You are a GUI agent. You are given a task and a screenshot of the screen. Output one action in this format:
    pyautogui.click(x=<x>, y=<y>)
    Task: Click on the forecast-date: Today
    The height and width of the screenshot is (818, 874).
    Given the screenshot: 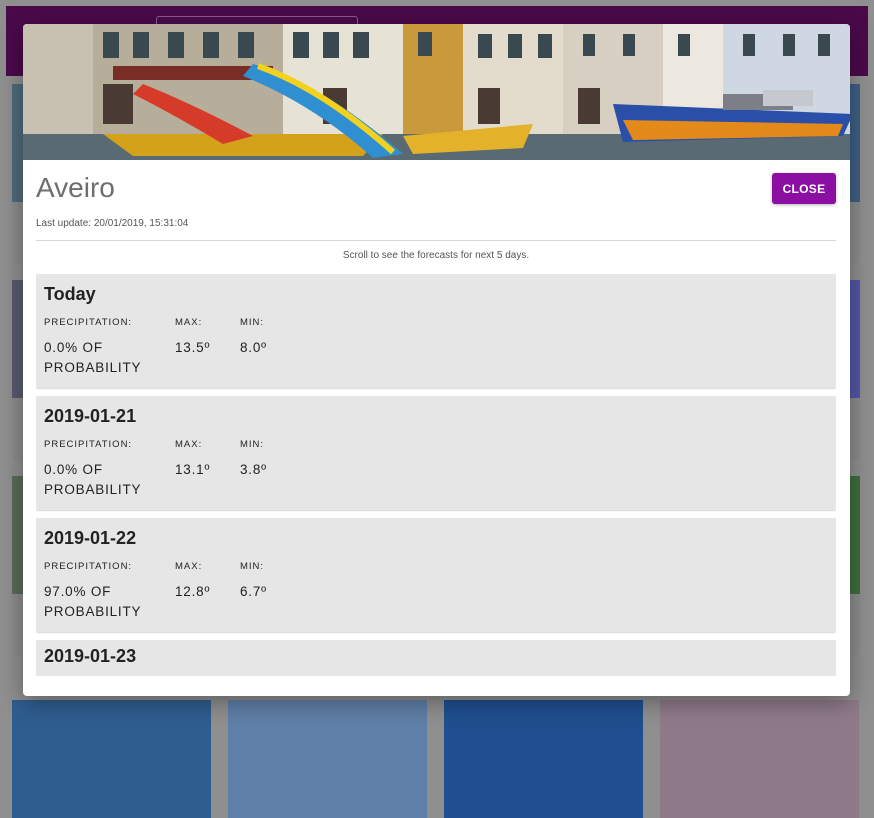 What is the action you would take?
    pyautogui.click(x=70, y=294)
    